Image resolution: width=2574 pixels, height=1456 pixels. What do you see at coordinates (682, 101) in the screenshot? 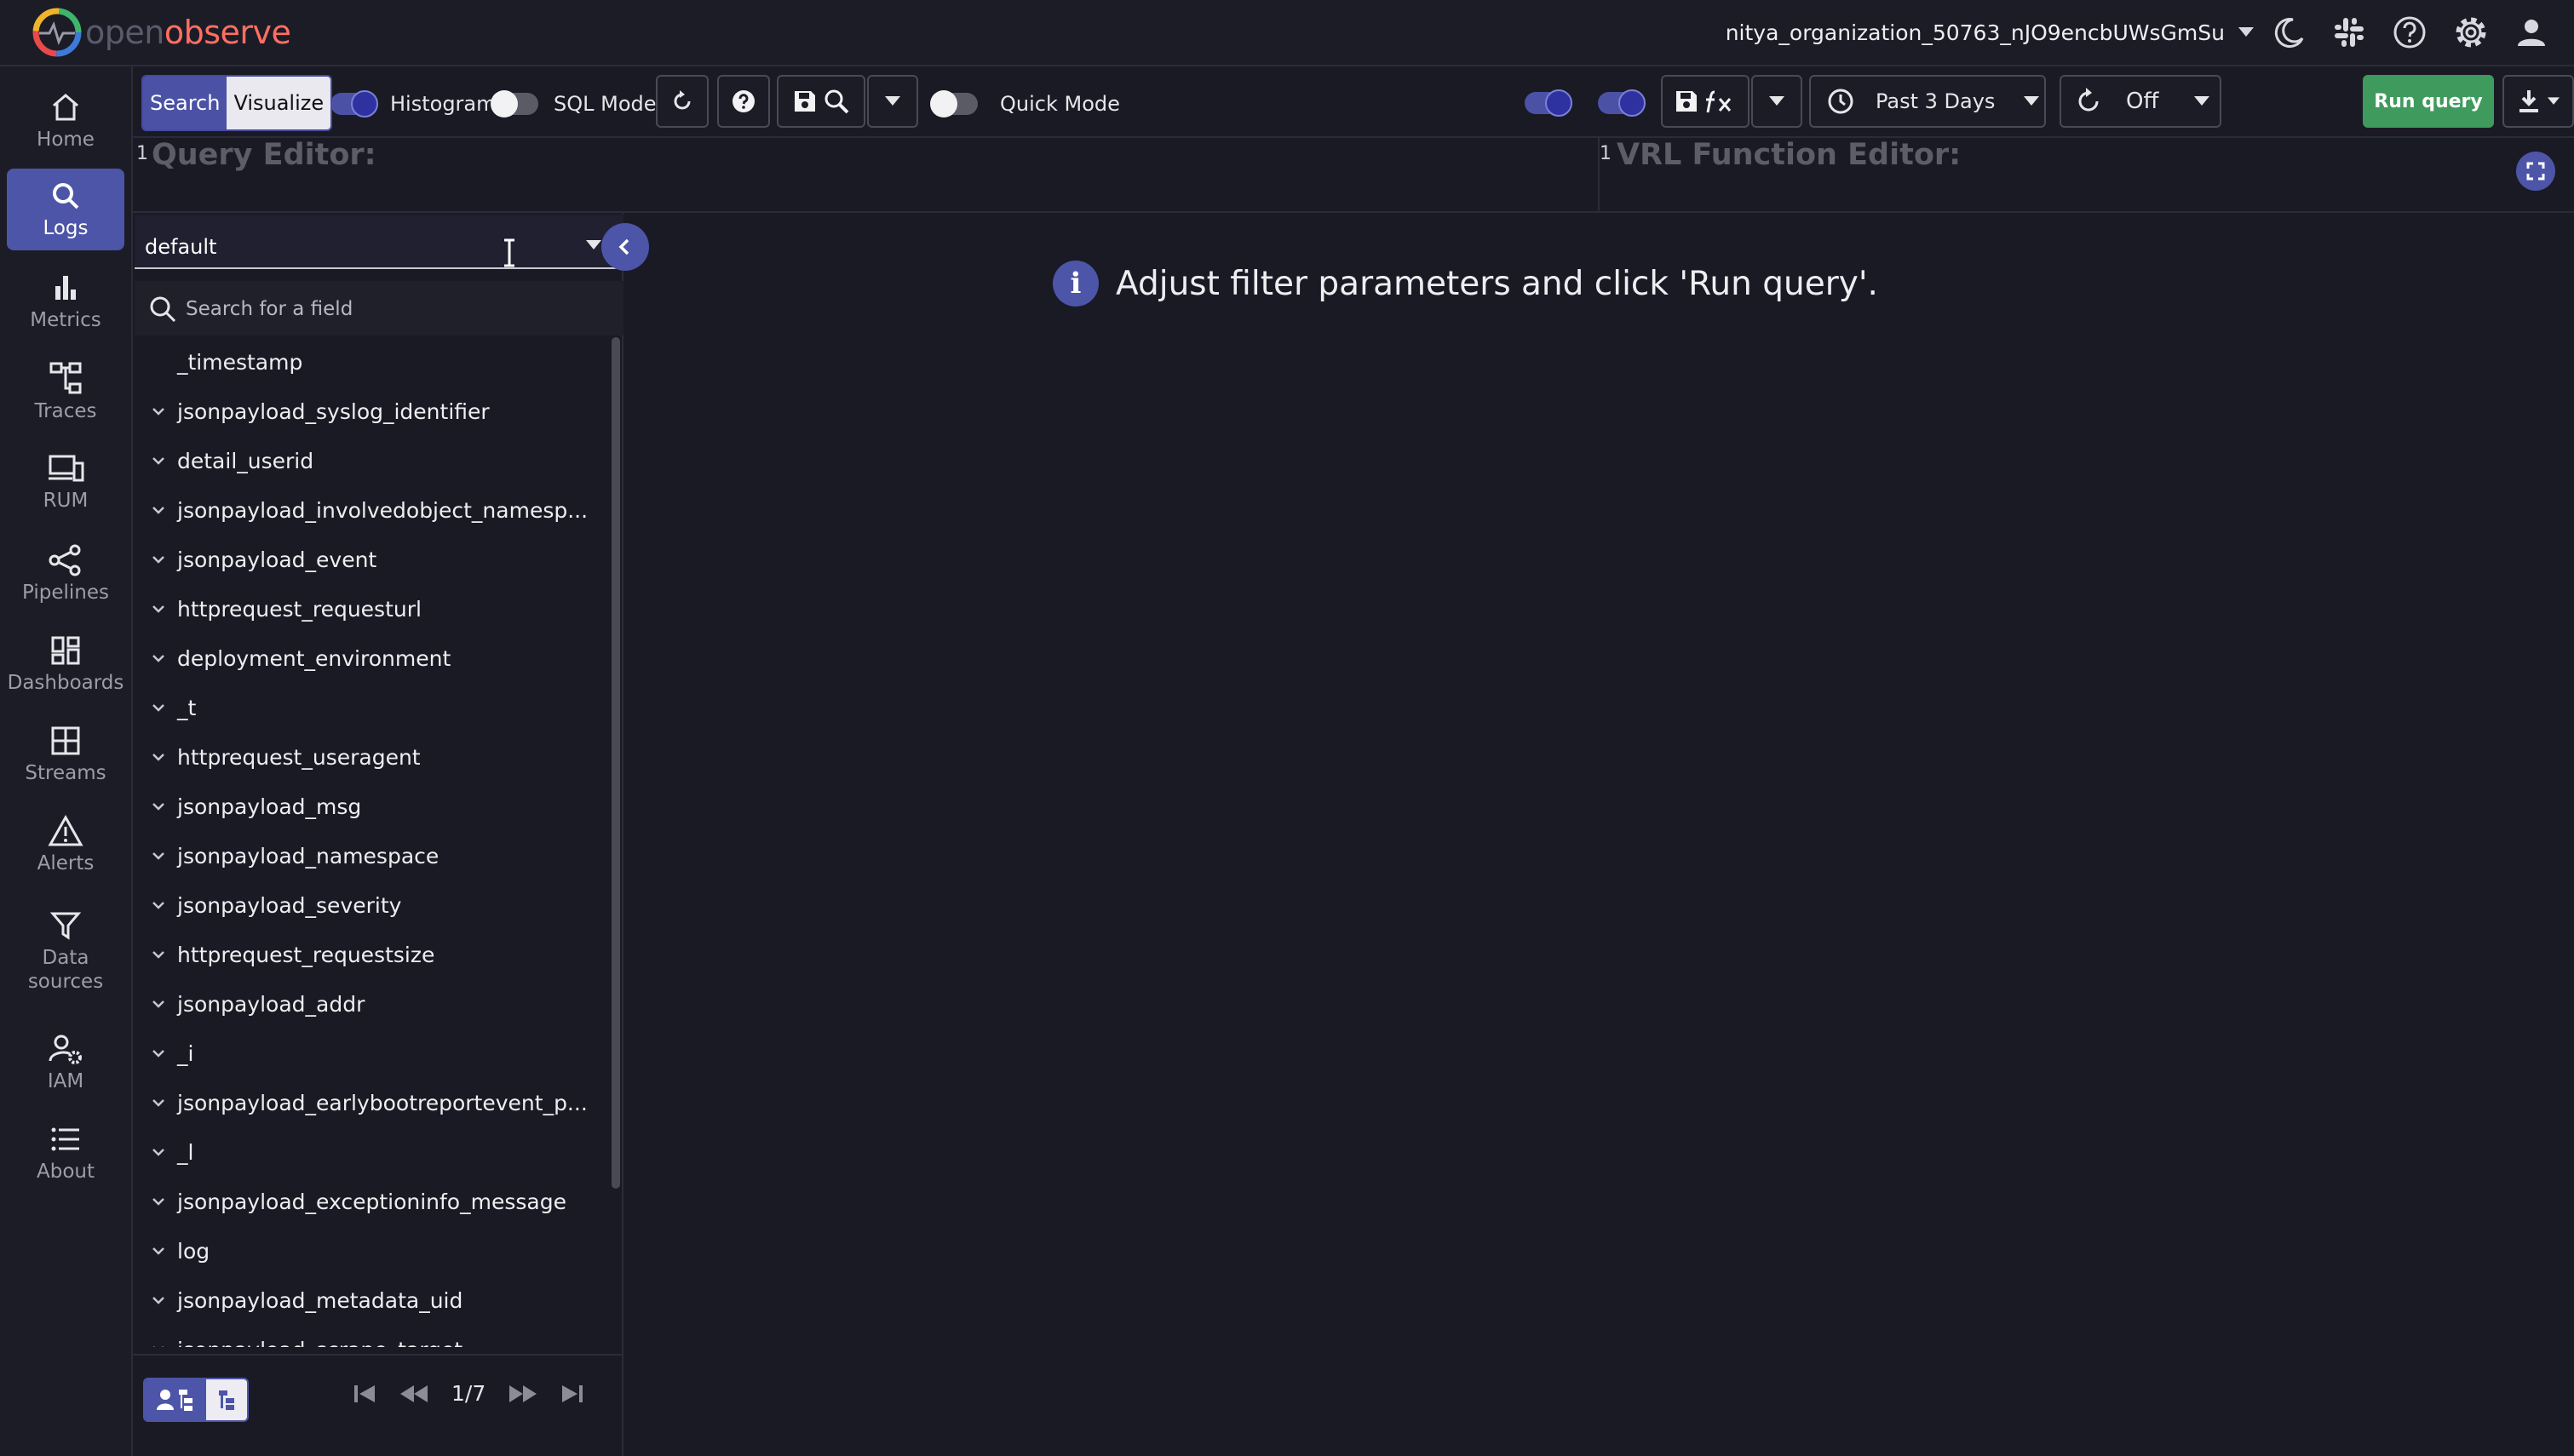
I see `reset-button` at bounding box center [682, 101].